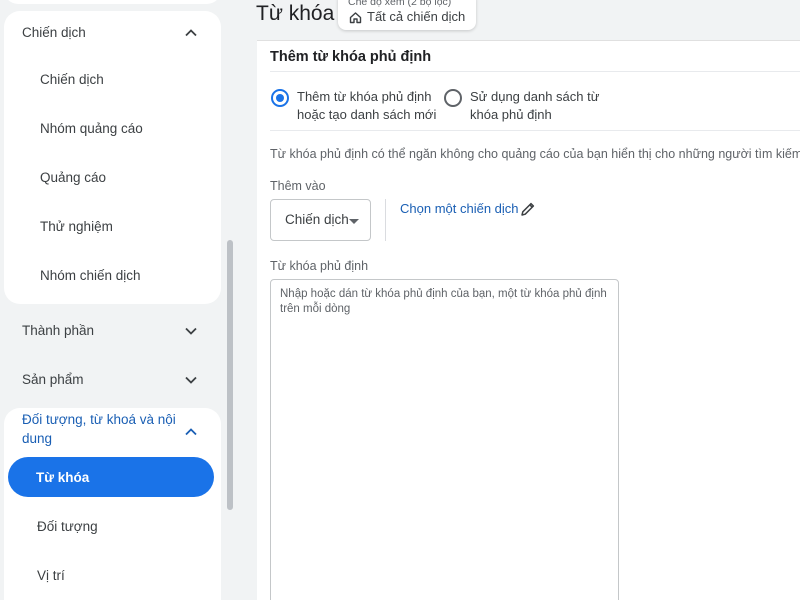 The height and width of the screenshot is (600, 800). I want to click on sidebar-section-products: Sản phẩm, so click(111, 391).